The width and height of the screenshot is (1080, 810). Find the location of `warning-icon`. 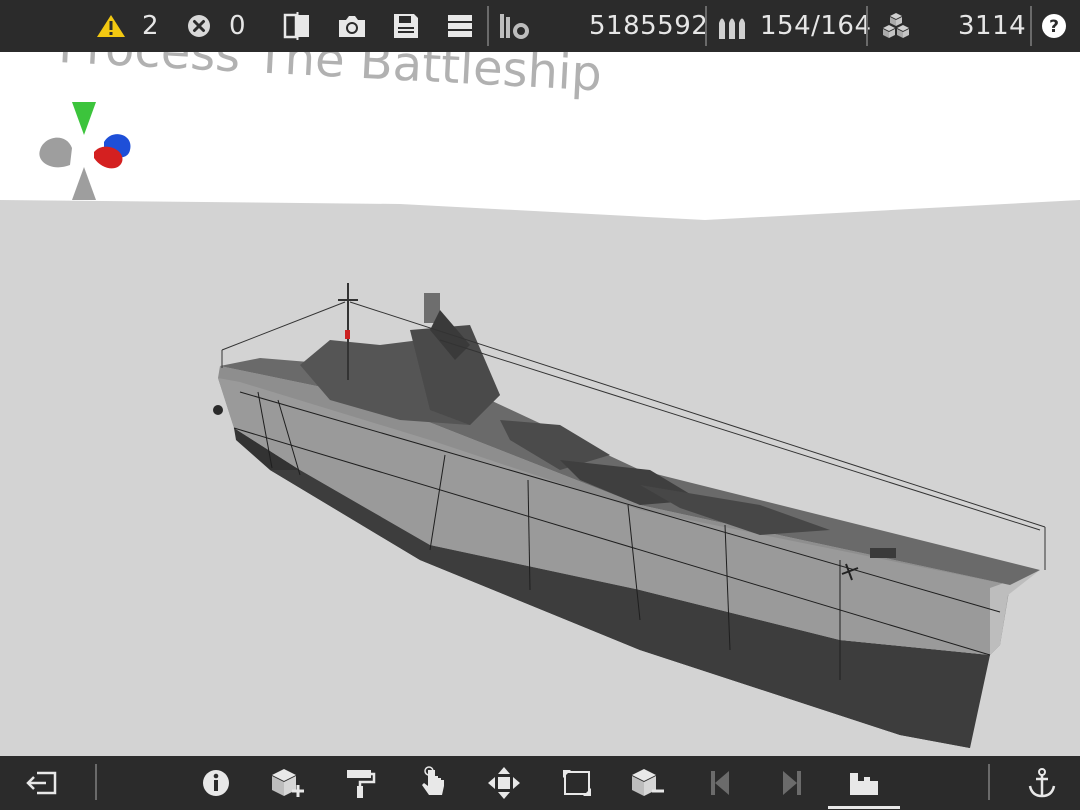

warning-icon is located at coordinates (111, 26).